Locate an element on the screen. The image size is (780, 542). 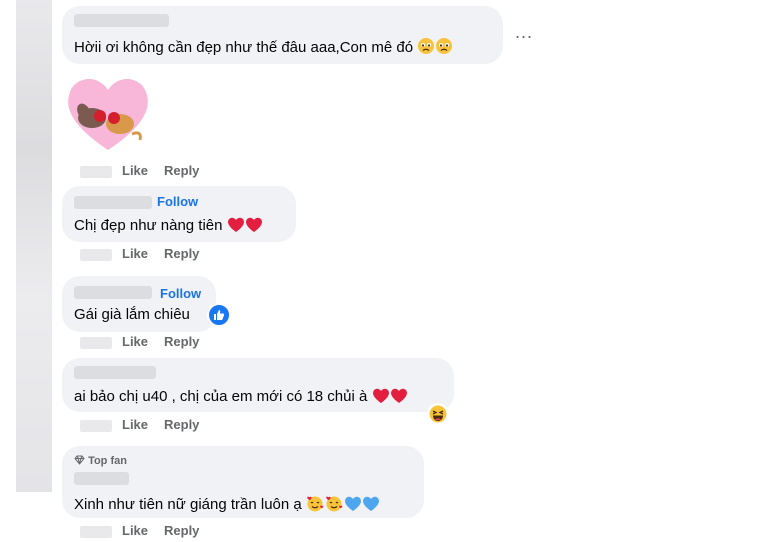
like-button: Like is located at coordinates (135, 530).